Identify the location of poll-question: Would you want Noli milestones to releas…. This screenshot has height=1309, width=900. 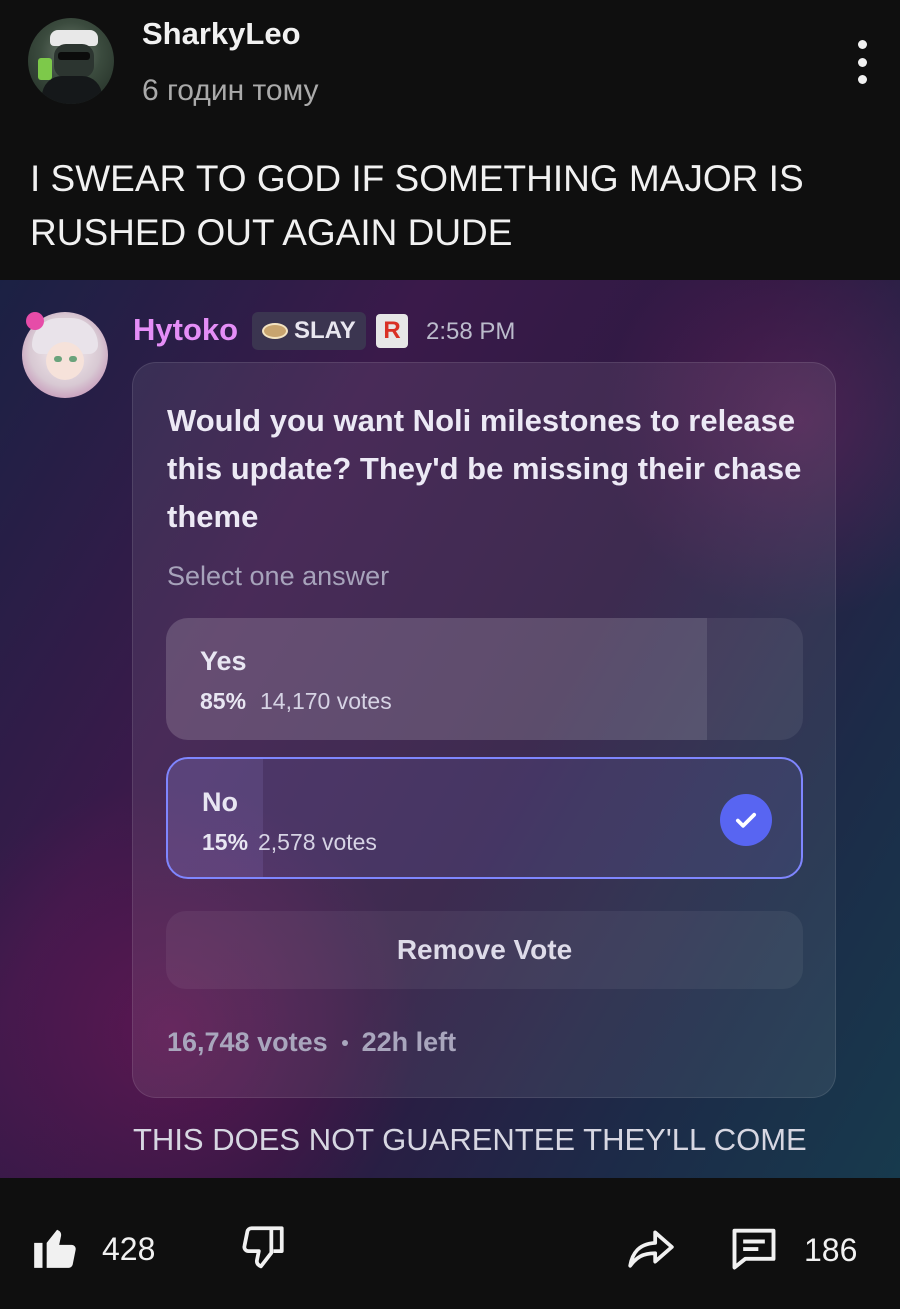
(484, 468).